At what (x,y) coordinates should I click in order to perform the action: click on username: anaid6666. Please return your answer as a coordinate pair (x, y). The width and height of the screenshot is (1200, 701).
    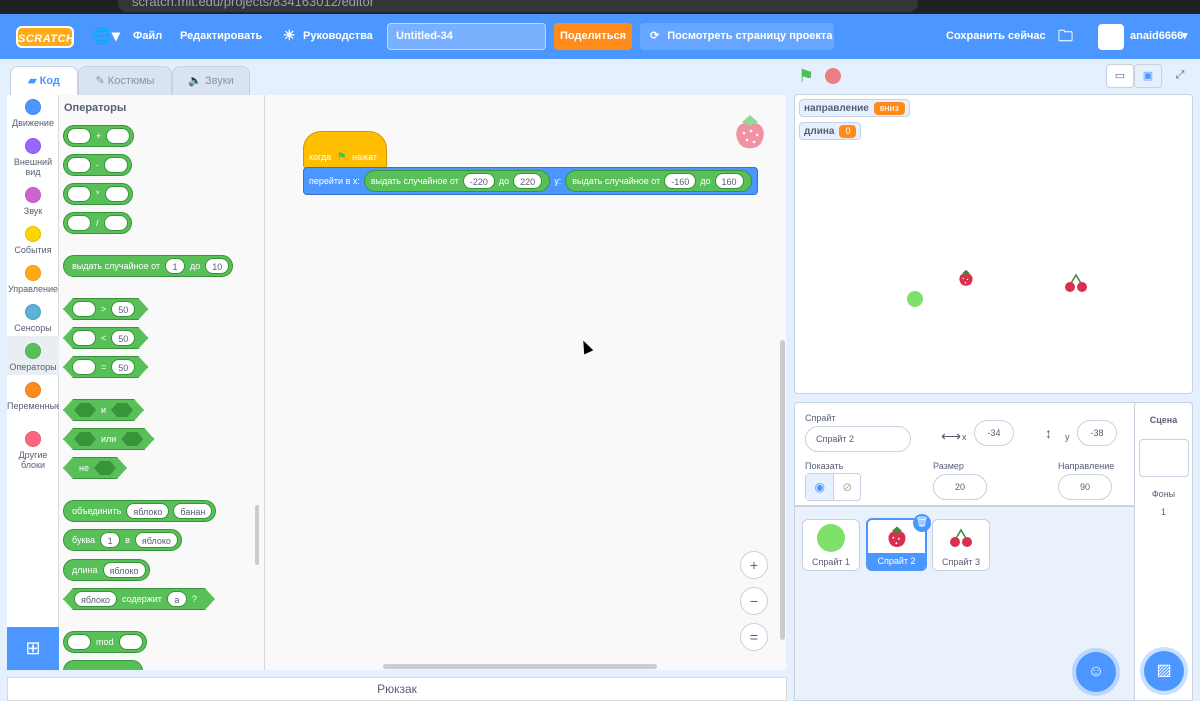
    Looking at the image, I should click on (1156, 36).